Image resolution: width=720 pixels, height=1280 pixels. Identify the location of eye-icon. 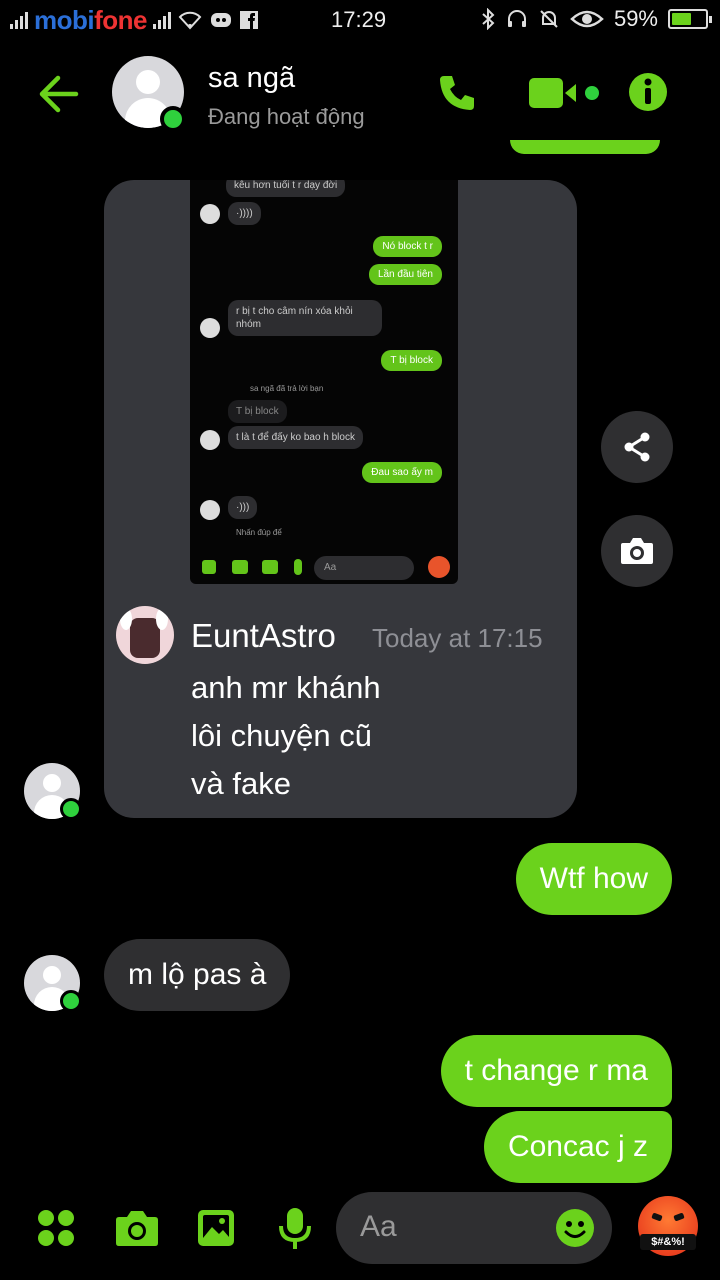
(587, 19).